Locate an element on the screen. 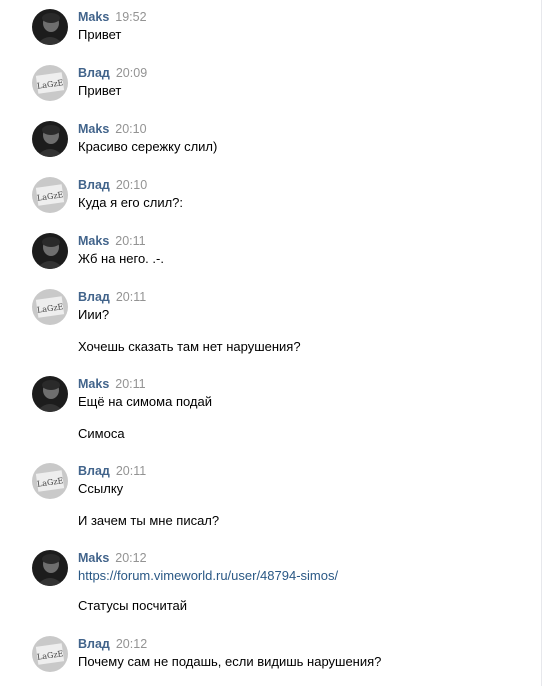  message-text: Ссылку is located at coordinates (101, 488).